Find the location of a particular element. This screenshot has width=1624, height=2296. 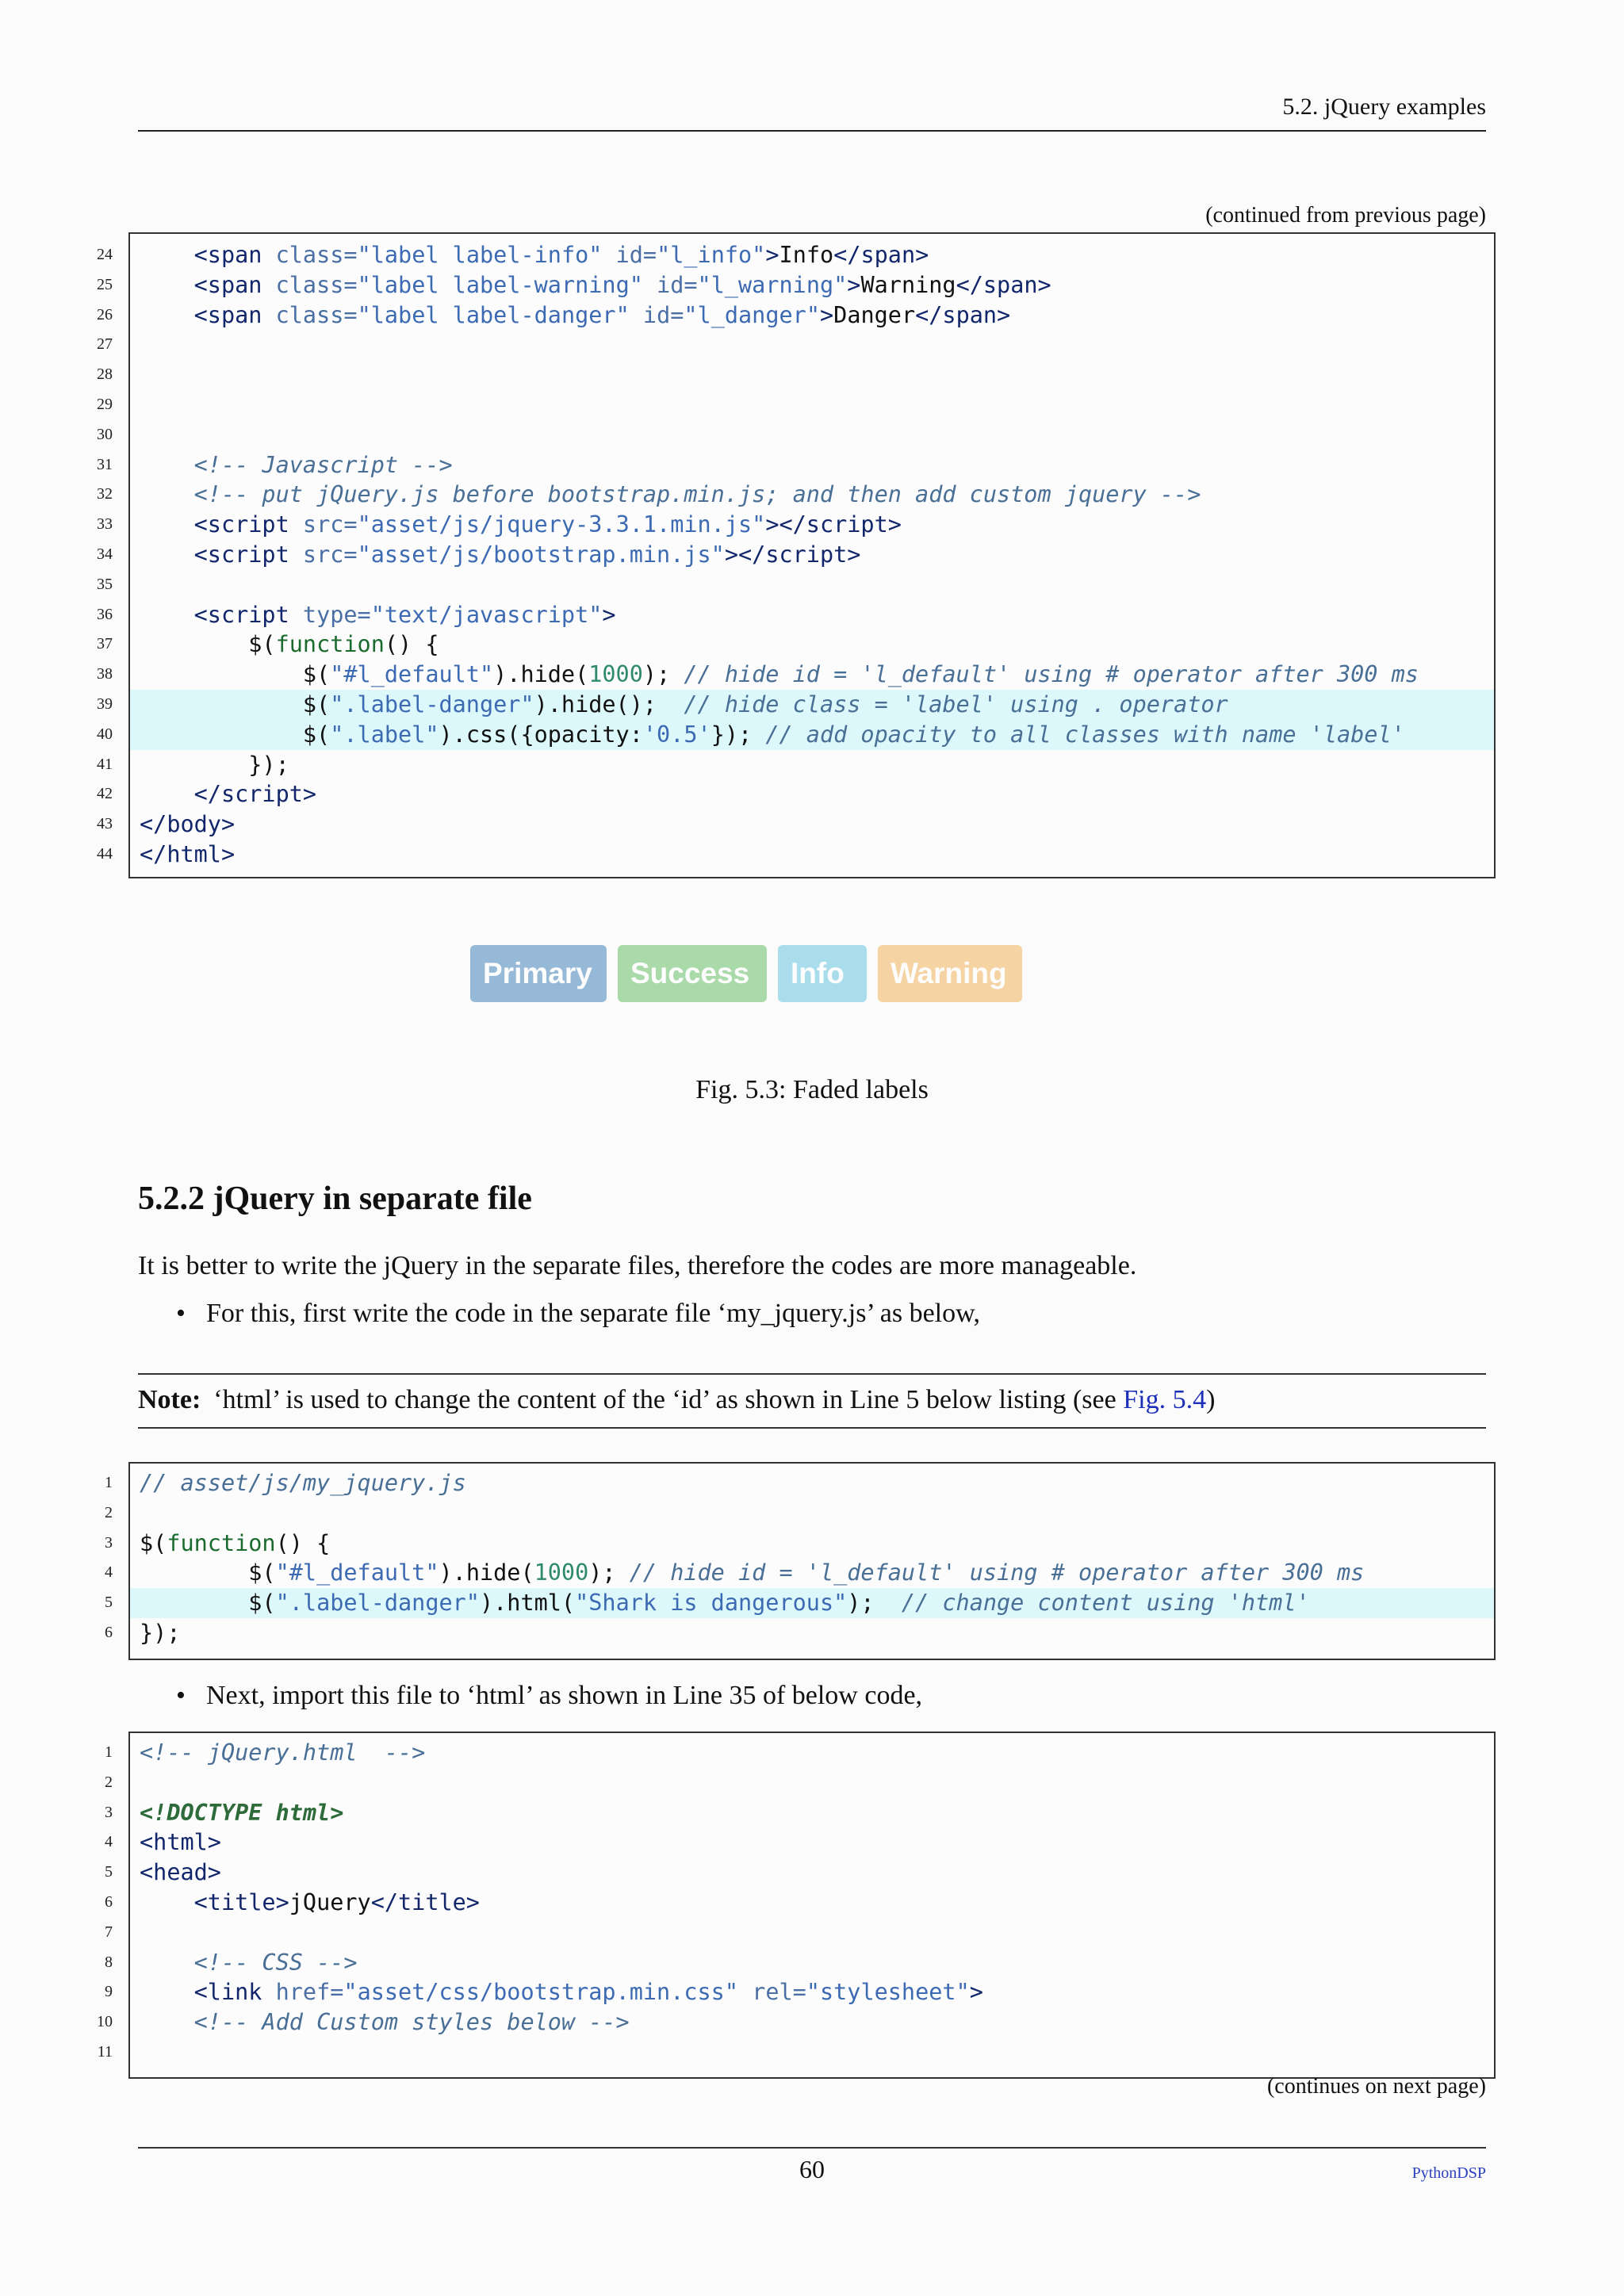

section-heading: 5.2.2 jQuery in separate file is located at coordinates (335, 1199).